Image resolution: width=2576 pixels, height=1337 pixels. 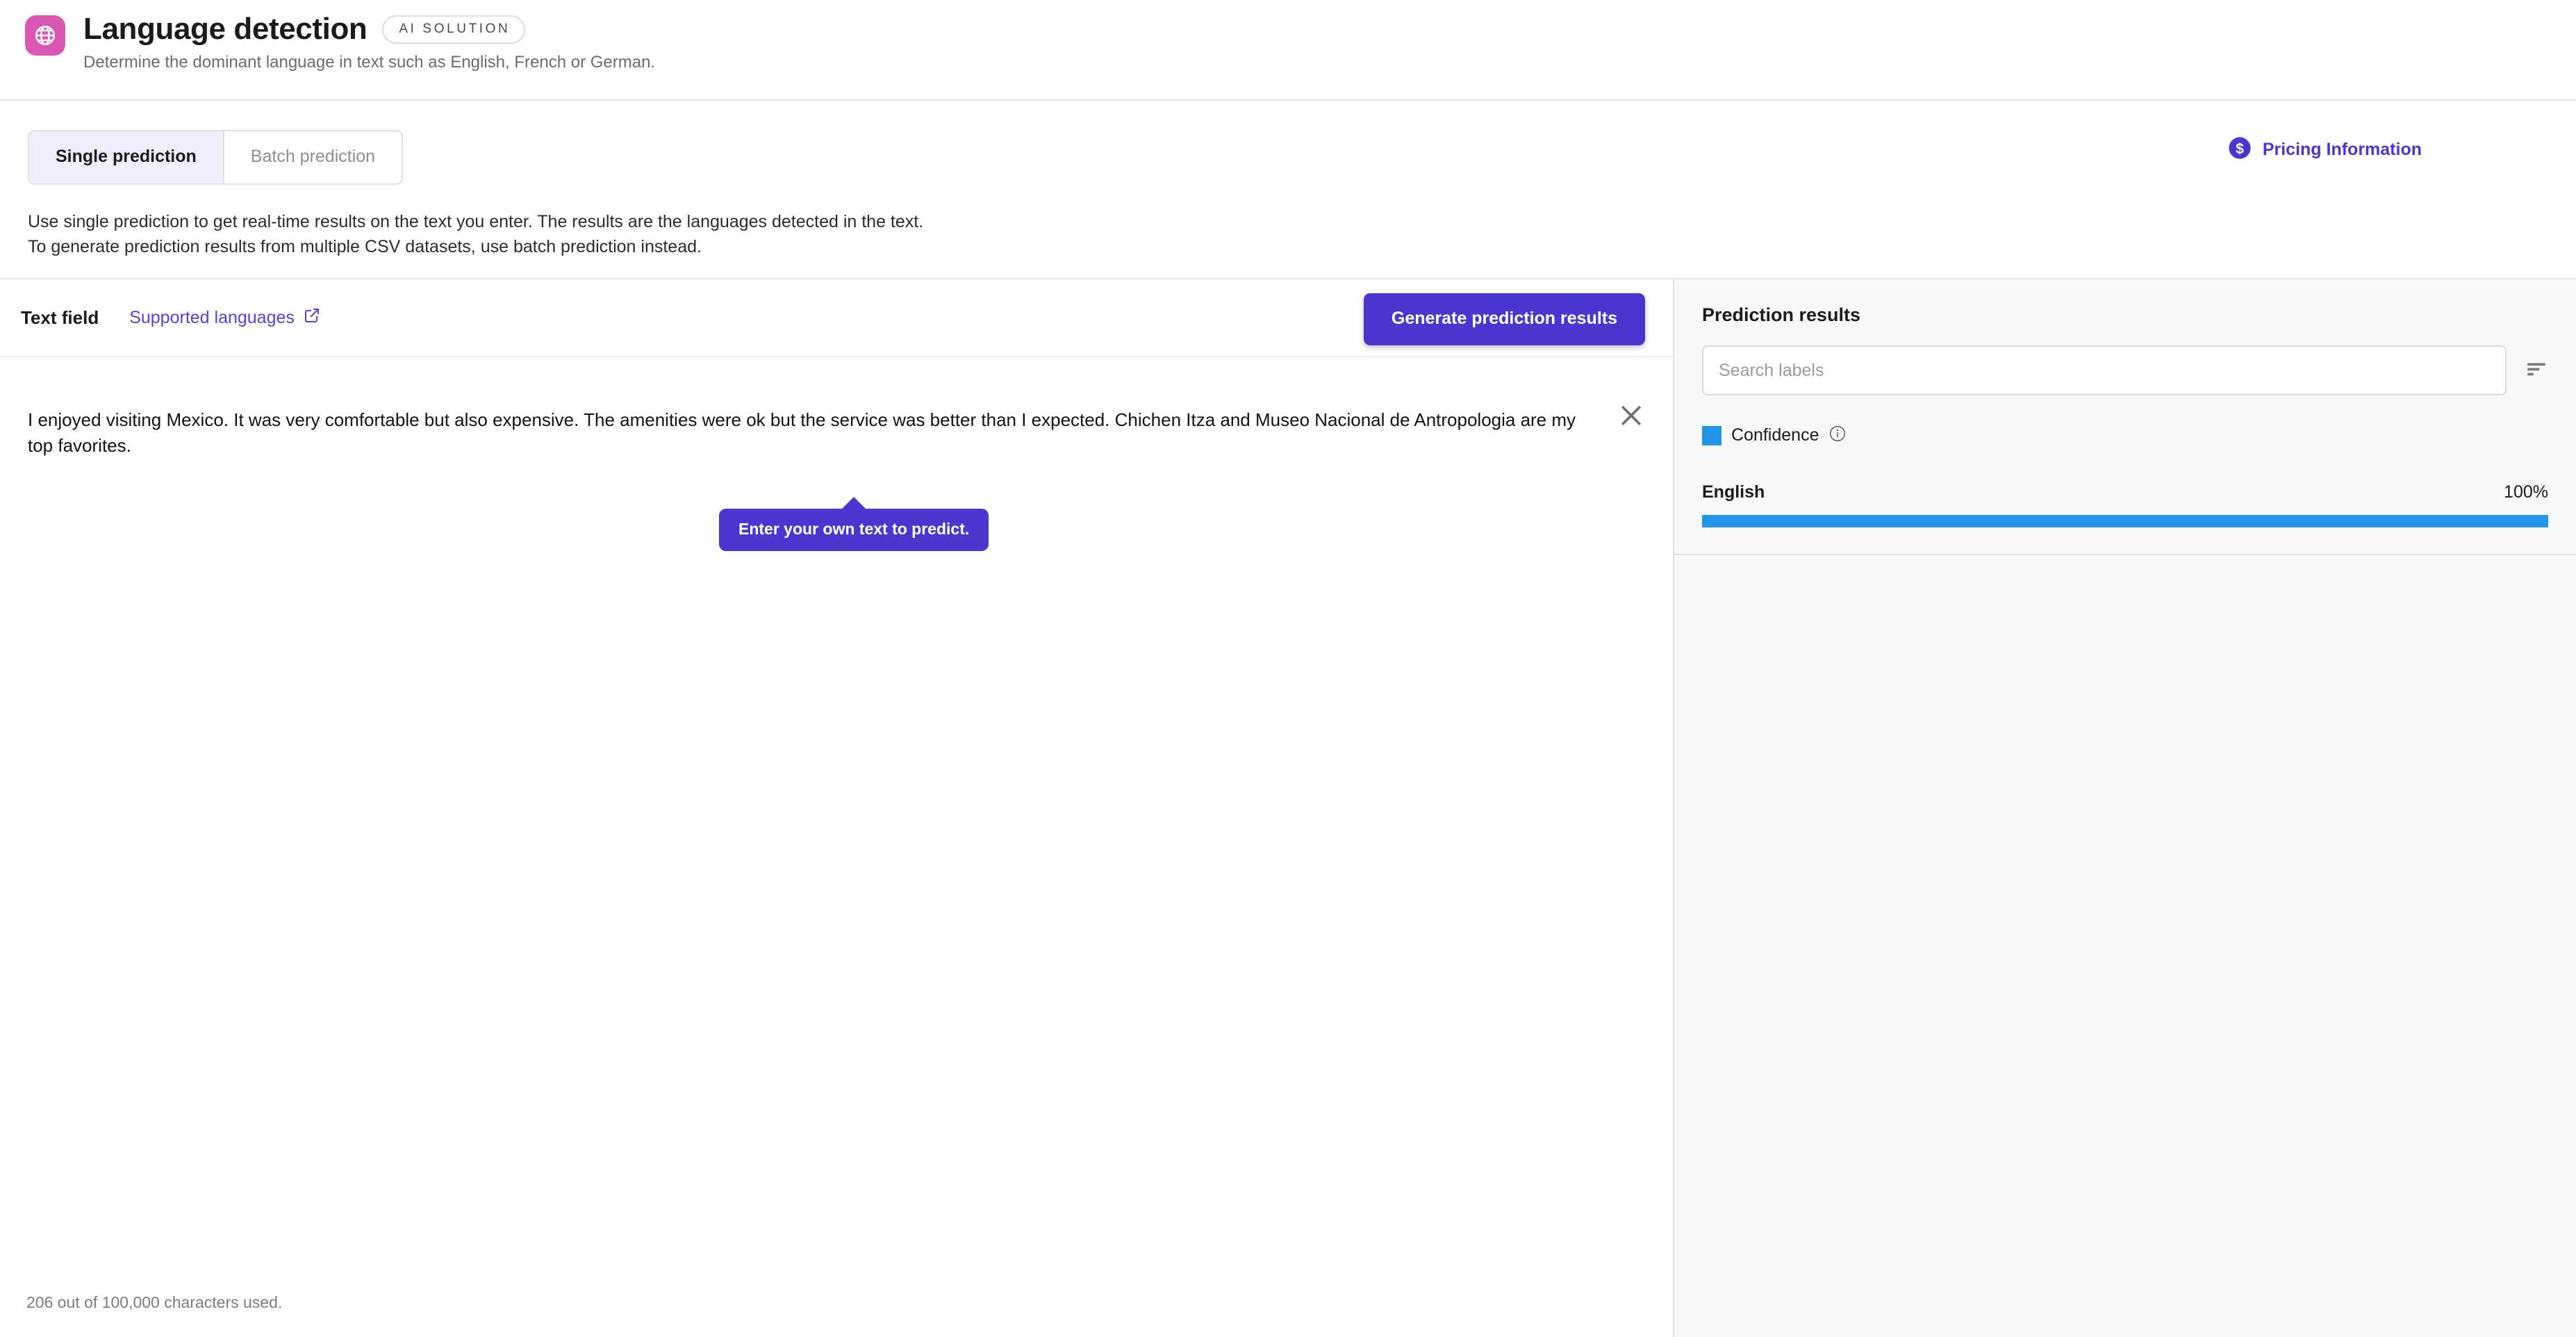 What do you see at coordinates (1504, 319) in the screenshot?
I see `generate-prediction-results-button: Generate prediction results` at bounding box center [1504, 319].